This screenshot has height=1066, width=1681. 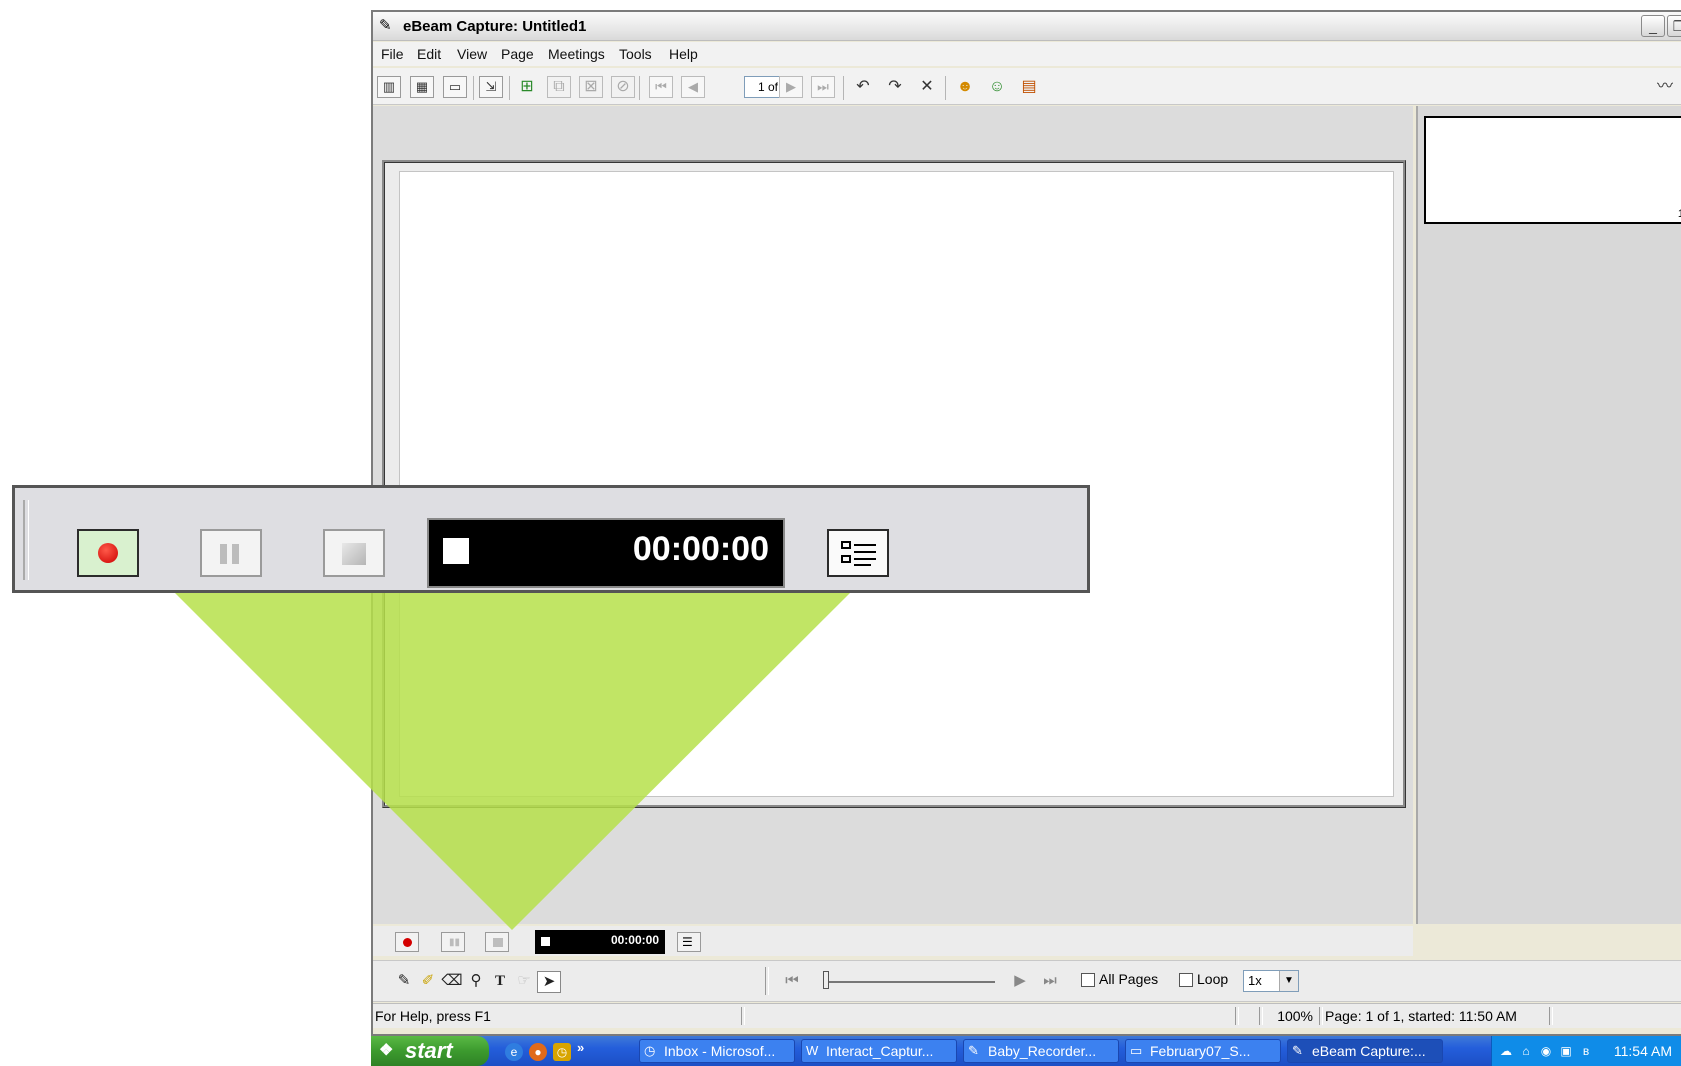 I want to click on delete-page-button: ⊠, so click(x=591, y=87).